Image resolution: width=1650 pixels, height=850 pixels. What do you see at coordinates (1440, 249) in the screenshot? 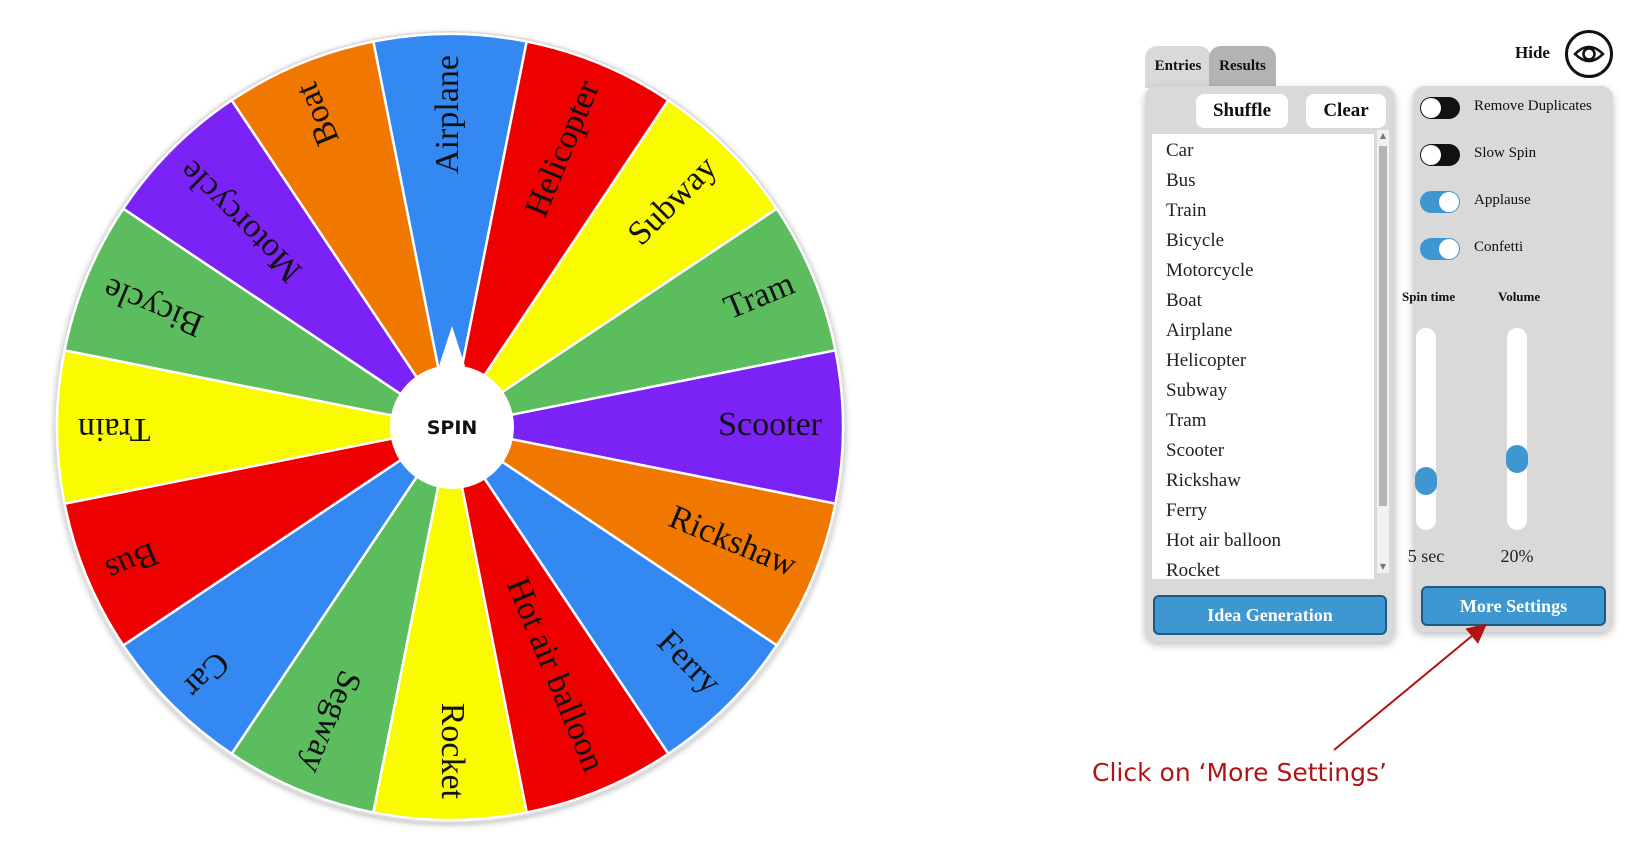
I see `confetti-toggle` at bounding box center [1440, 249].